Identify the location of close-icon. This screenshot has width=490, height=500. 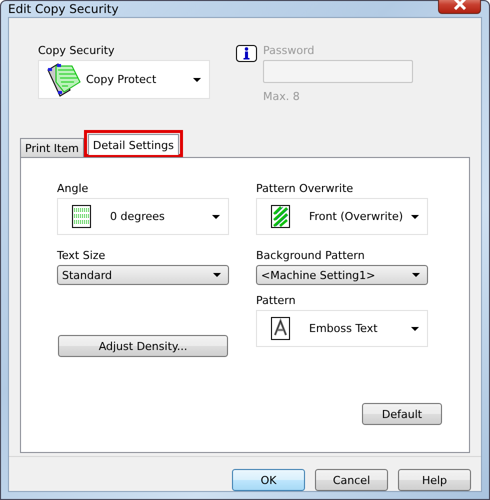
(459, 5).